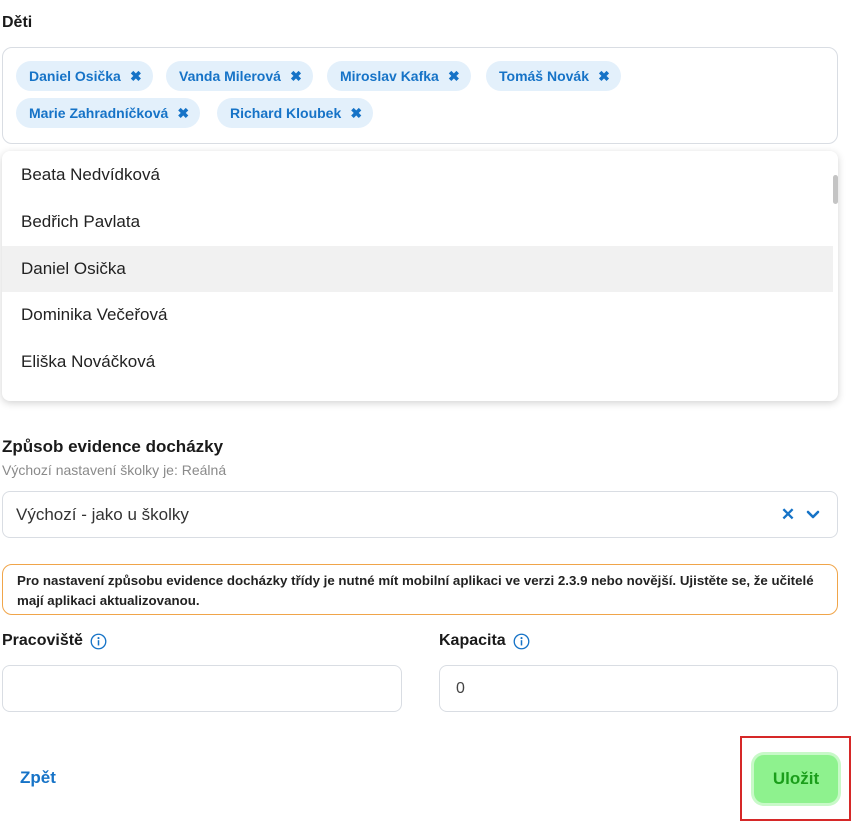 The image size is (865, 822). Describe the element at coordinates (417, 269) in the screenshot. I see `dropdown-option: Daniel Osička` at that location.